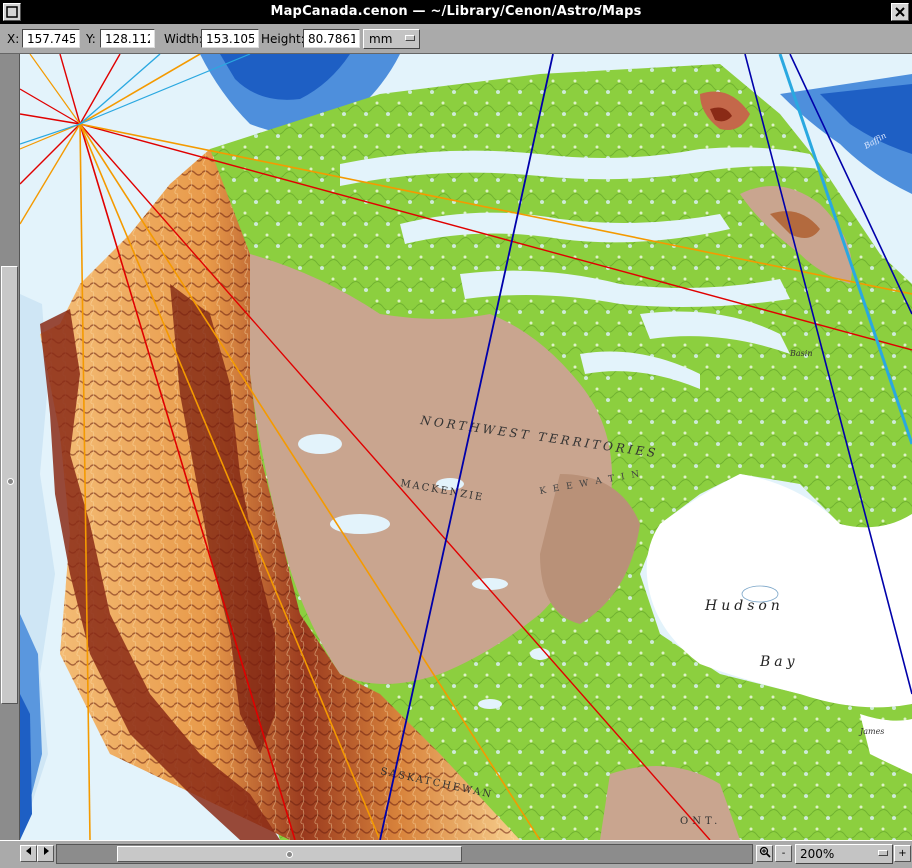 The height and width of the screenshot is (868, 912). Describe the element at coordinates (456, 39) in the screenshot. I see `coordinate-toolbar: X: Y: Width: Height: mm` at that location.